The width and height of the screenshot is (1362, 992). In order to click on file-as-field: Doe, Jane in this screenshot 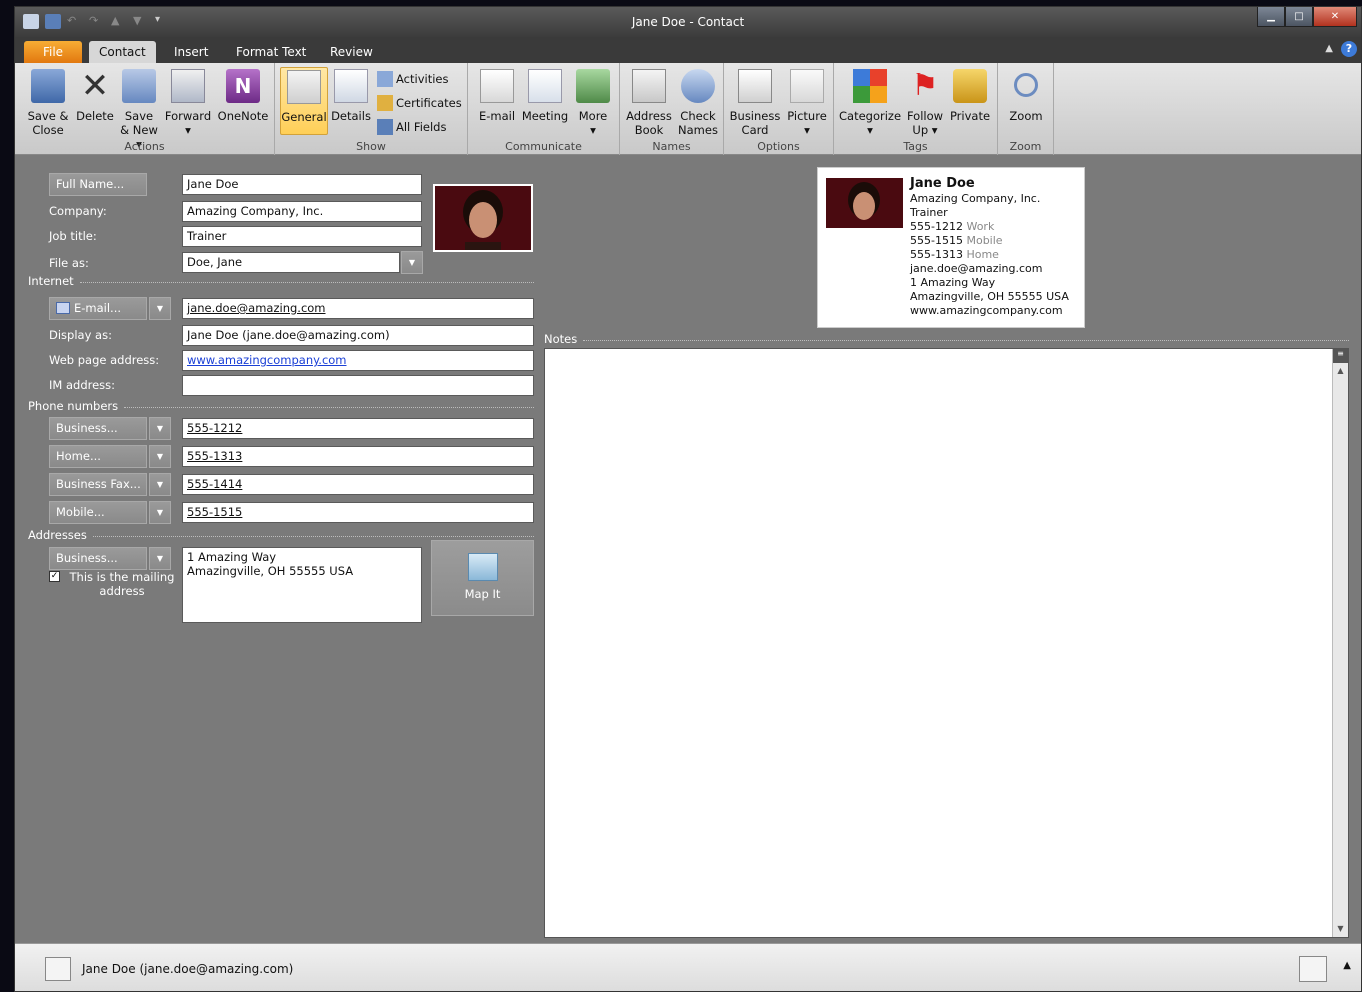, I will do `click(291, 262)`.